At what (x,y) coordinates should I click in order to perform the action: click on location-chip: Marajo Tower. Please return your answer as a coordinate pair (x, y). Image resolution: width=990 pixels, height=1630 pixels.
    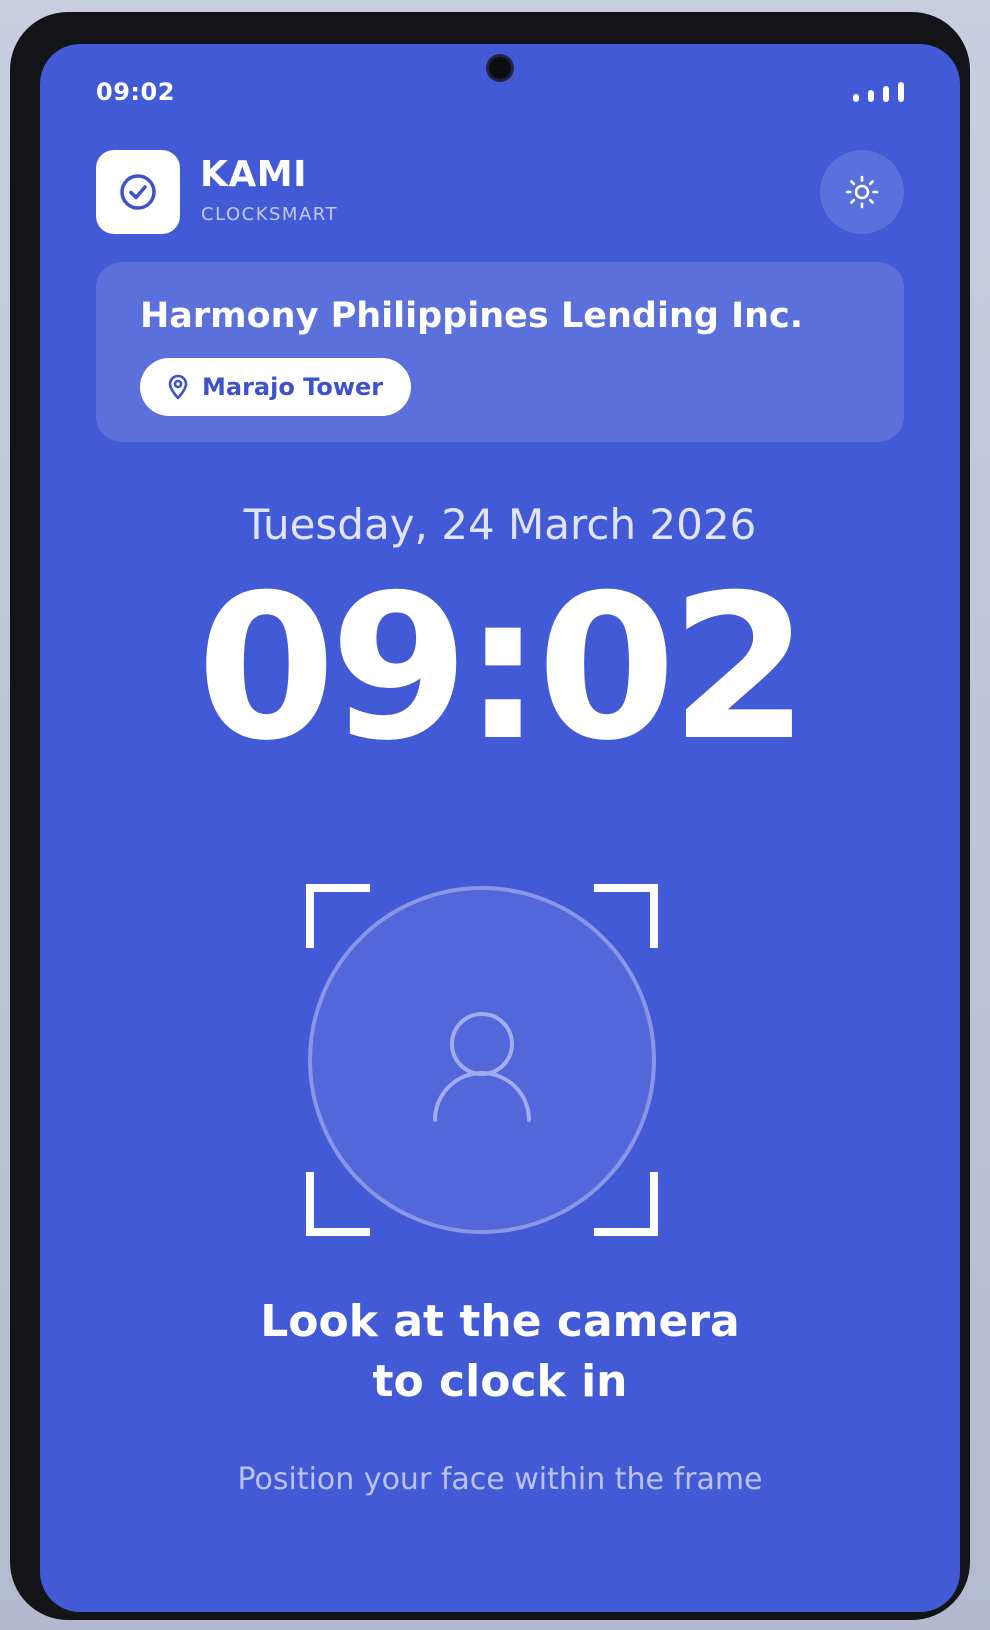
    Looking at the image, I should click on (276, 387).